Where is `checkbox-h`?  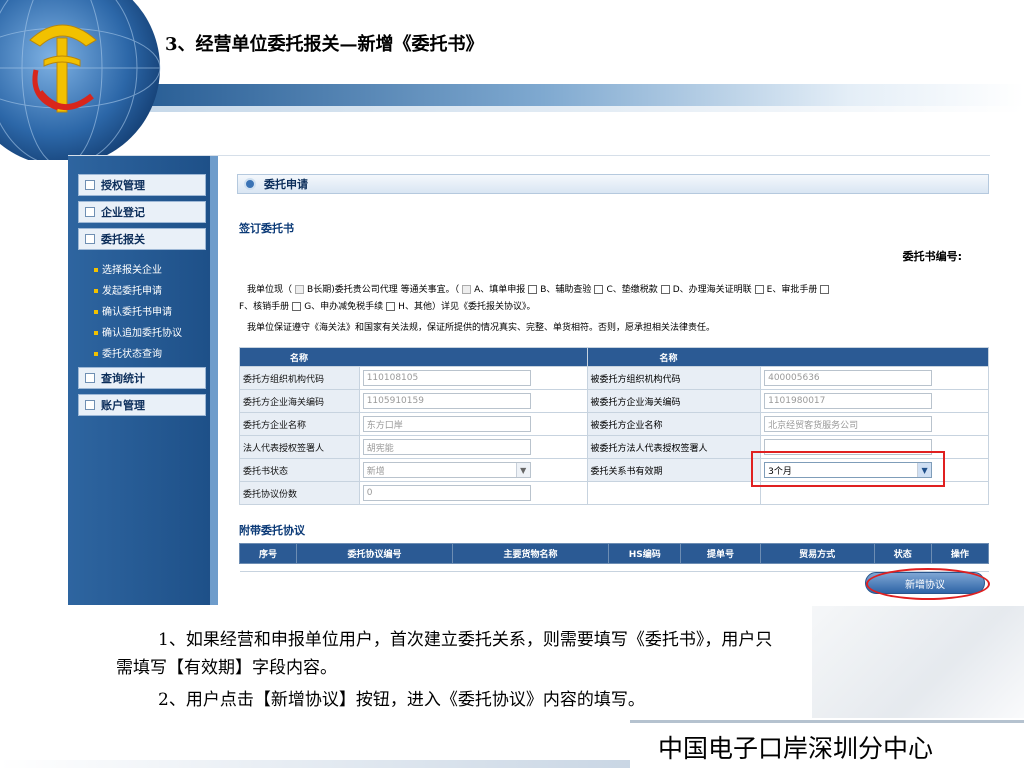
checkbox-h is located at coordinates (391, 306).